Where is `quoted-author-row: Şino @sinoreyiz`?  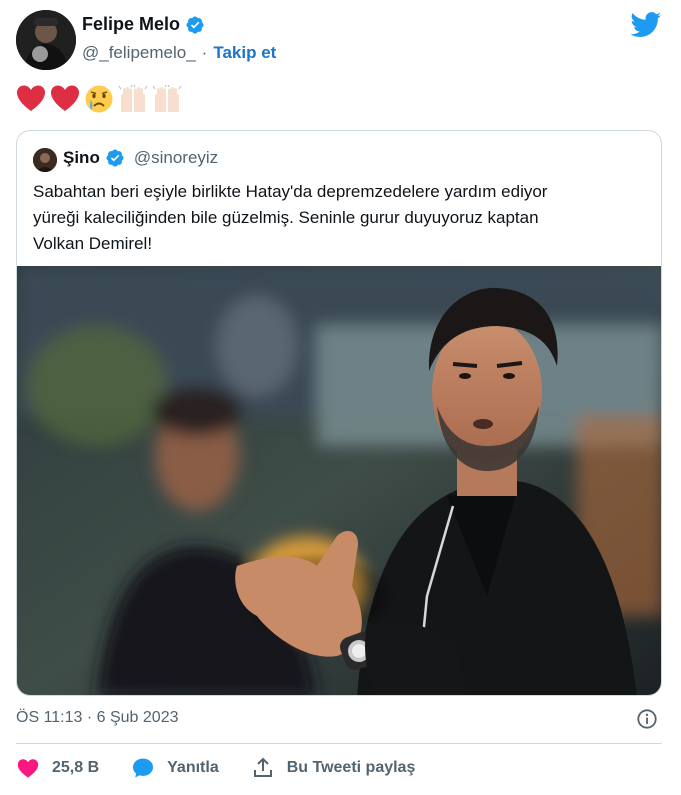 quoted-author-row: Şino @sinoreyiz is located at coordinates (140, 158).